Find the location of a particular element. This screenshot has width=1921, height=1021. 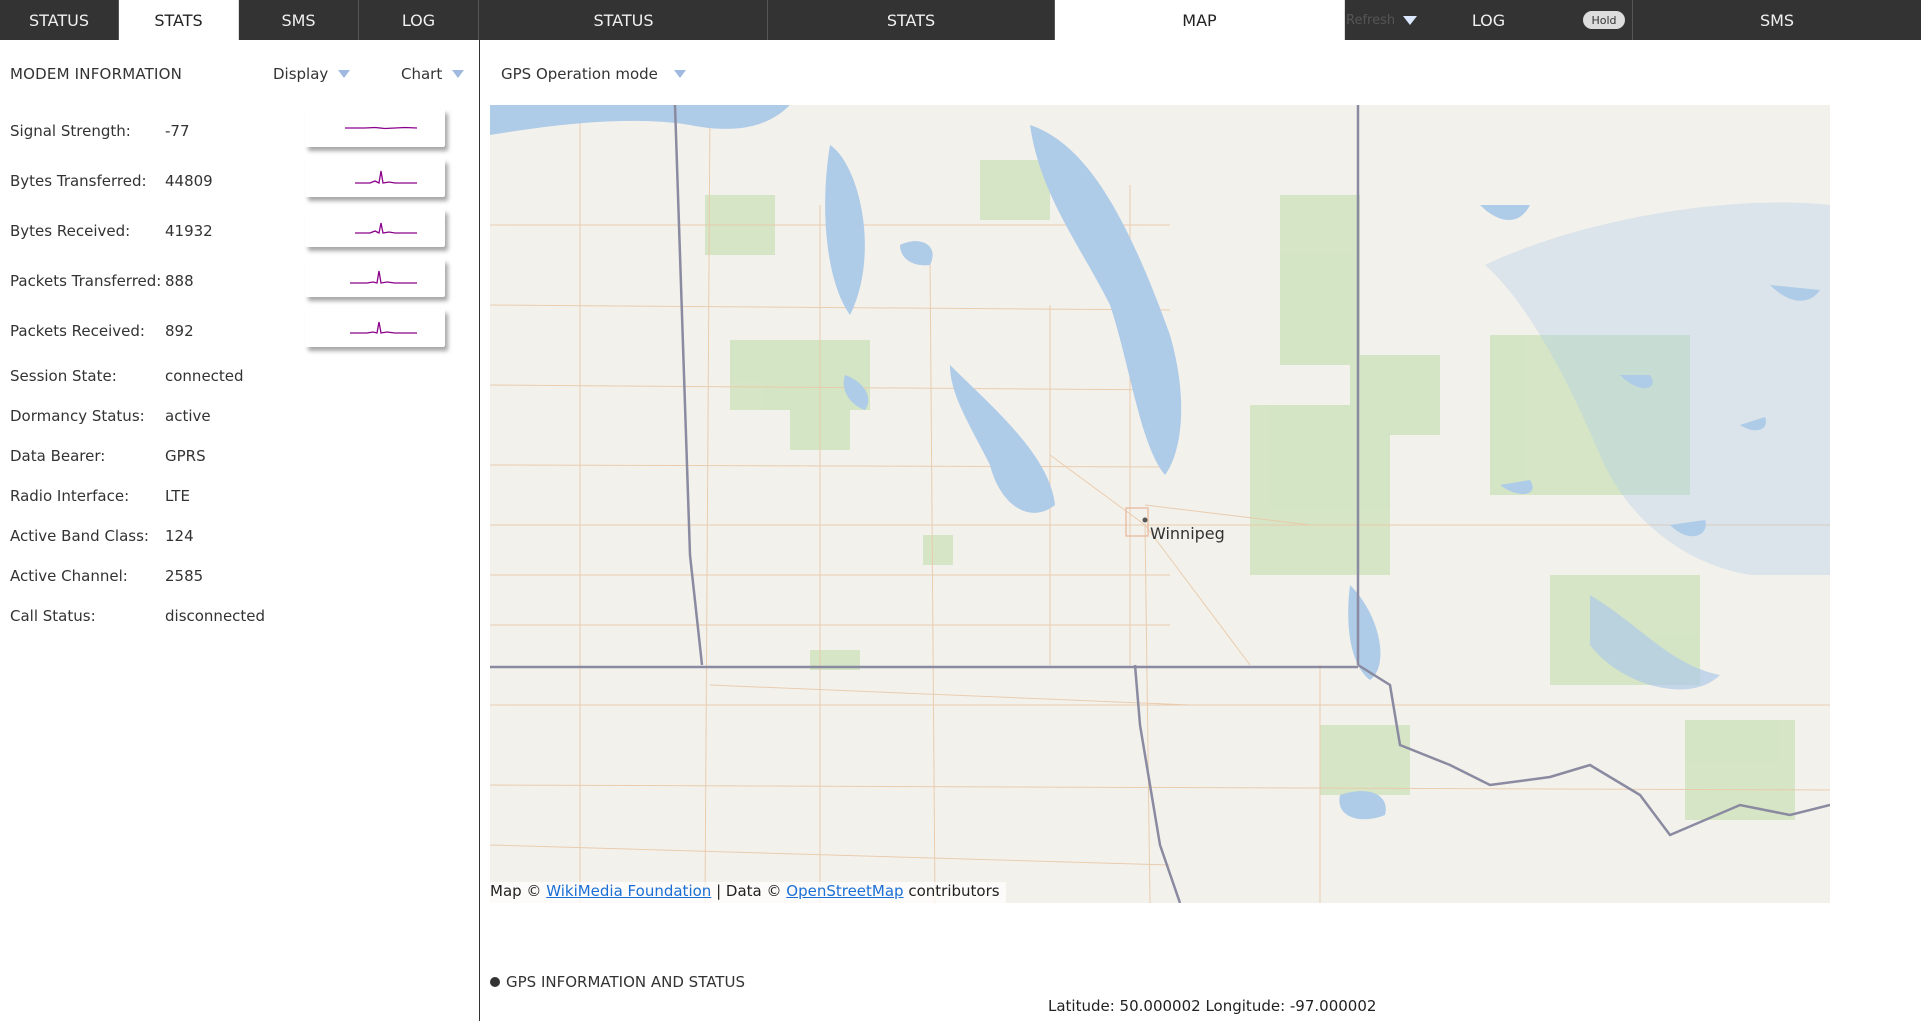

detail-label: Call Status: is located at coordinates (53, 616).